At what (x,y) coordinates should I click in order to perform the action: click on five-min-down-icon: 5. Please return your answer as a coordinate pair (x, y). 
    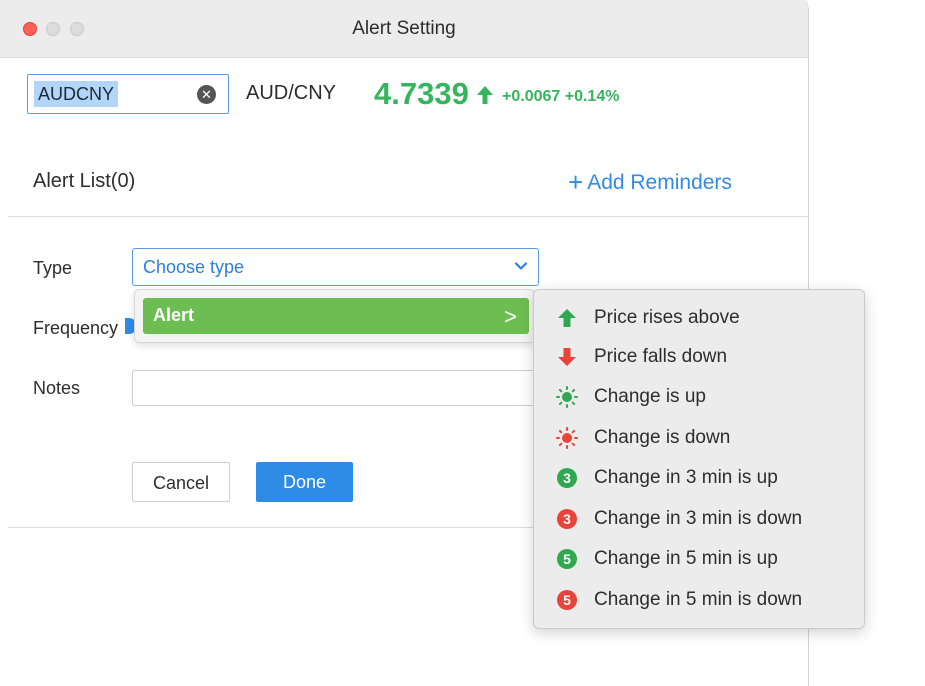
    Looking at the image, I should click on (567, 600).